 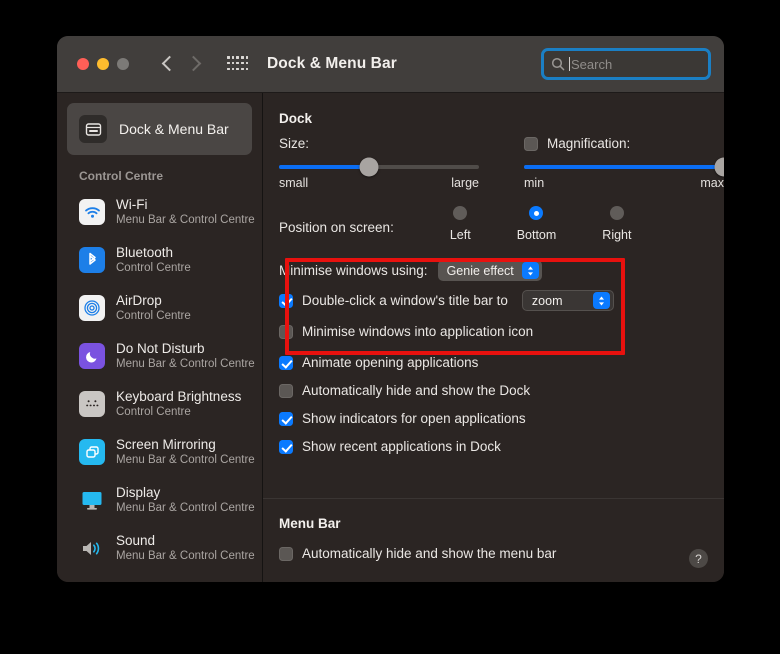 I want to click on sidebar-item-label: Keyboard Brightness, so click(x=179, y=396).